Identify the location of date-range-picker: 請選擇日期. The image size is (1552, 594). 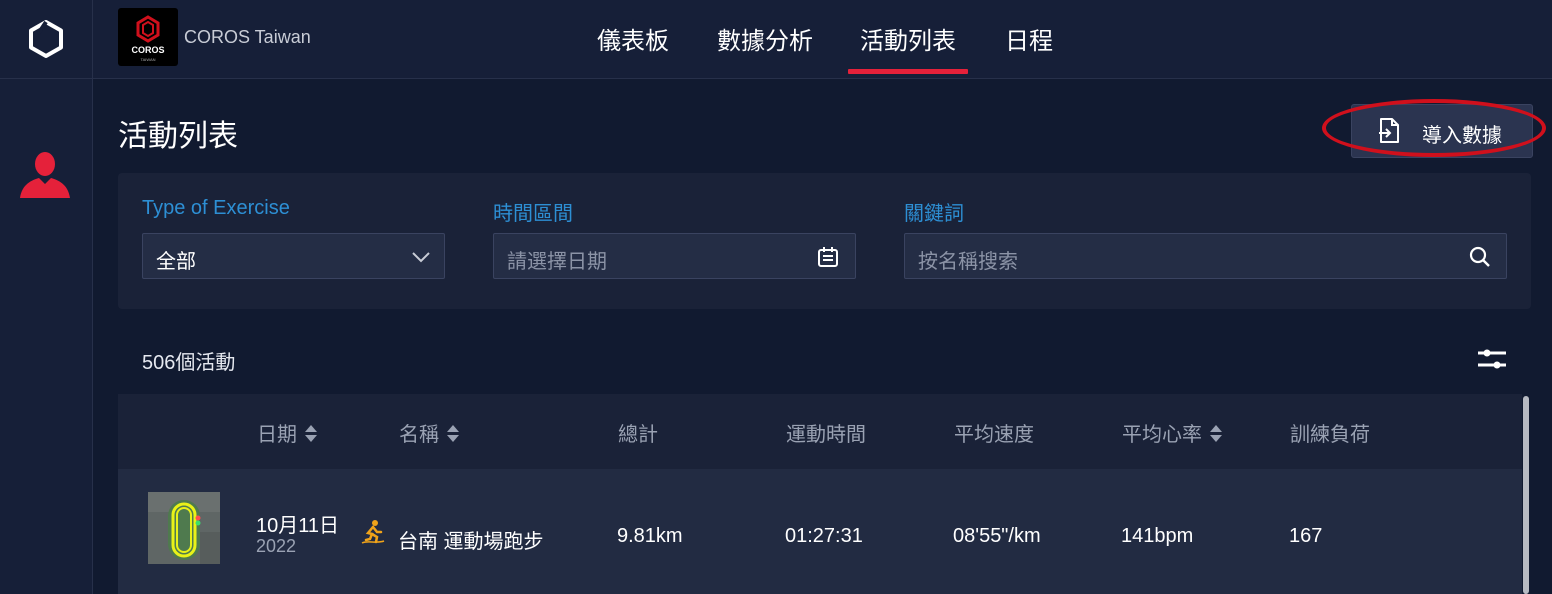
(674, 256).